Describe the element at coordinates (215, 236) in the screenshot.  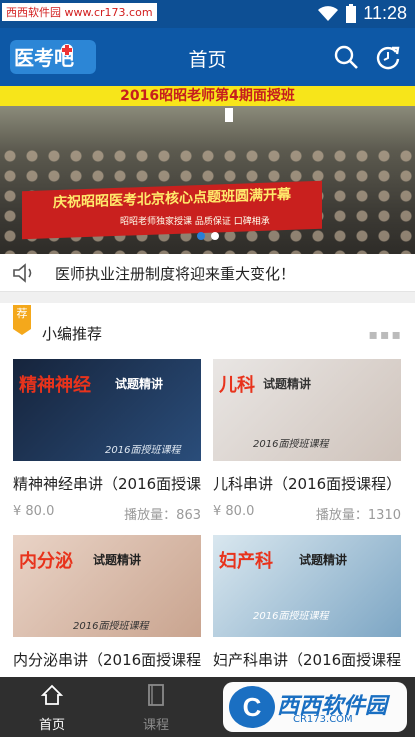
I see `carousel-dot` at that location.